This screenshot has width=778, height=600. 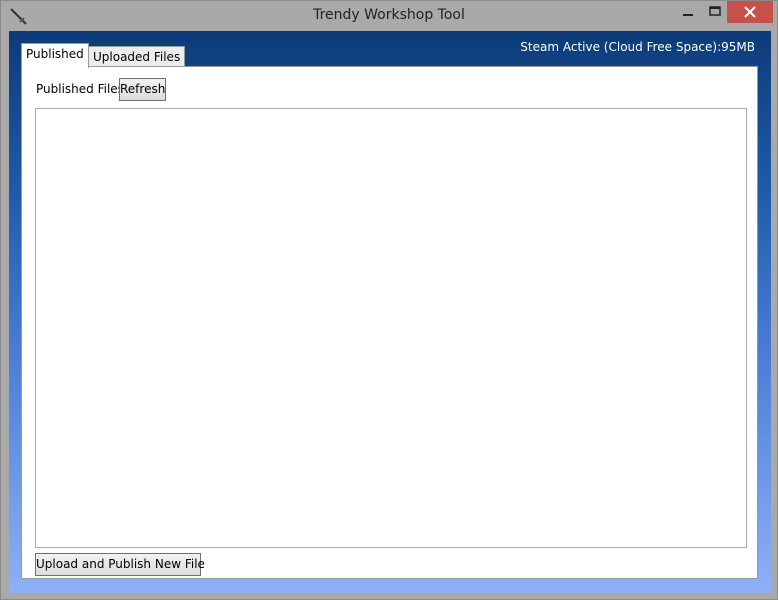 What do you see at coordinates (80, 89) in the screenshot?
I see `published-files-label: Published Files` at bounding box center [80, 89].